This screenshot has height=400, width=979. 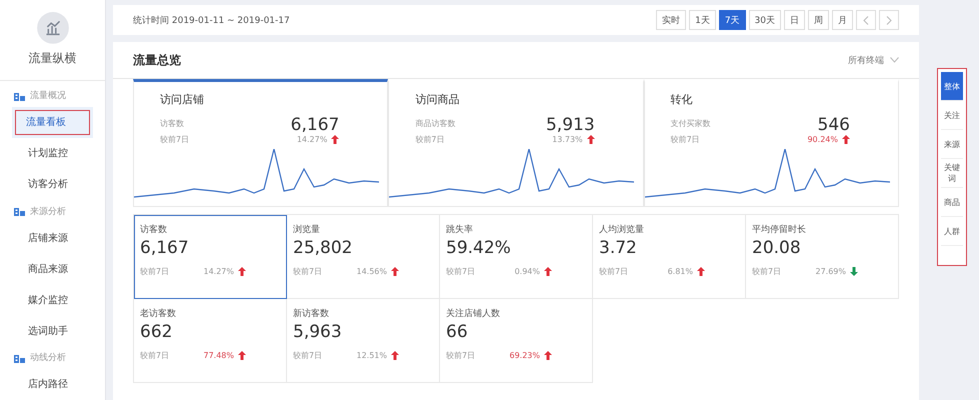 What do you see at coordinates (479, 248) in the screenshot?
I see `metric-value: 59.42%` at bounding box center [479, 248].